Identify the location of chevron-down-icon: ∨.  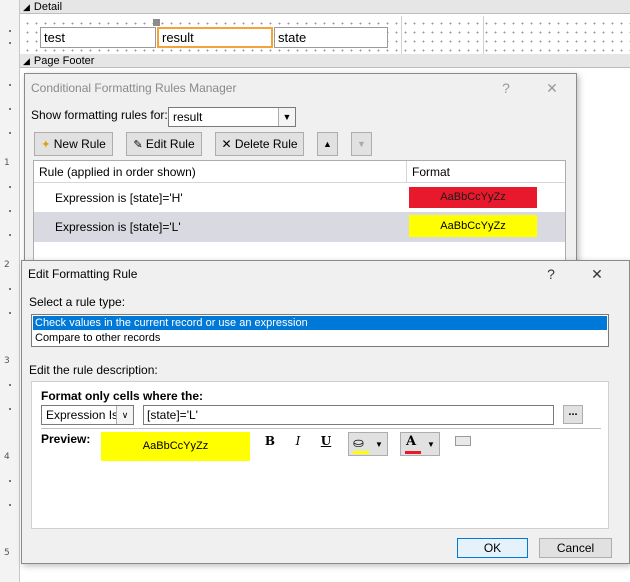
(124, 415).